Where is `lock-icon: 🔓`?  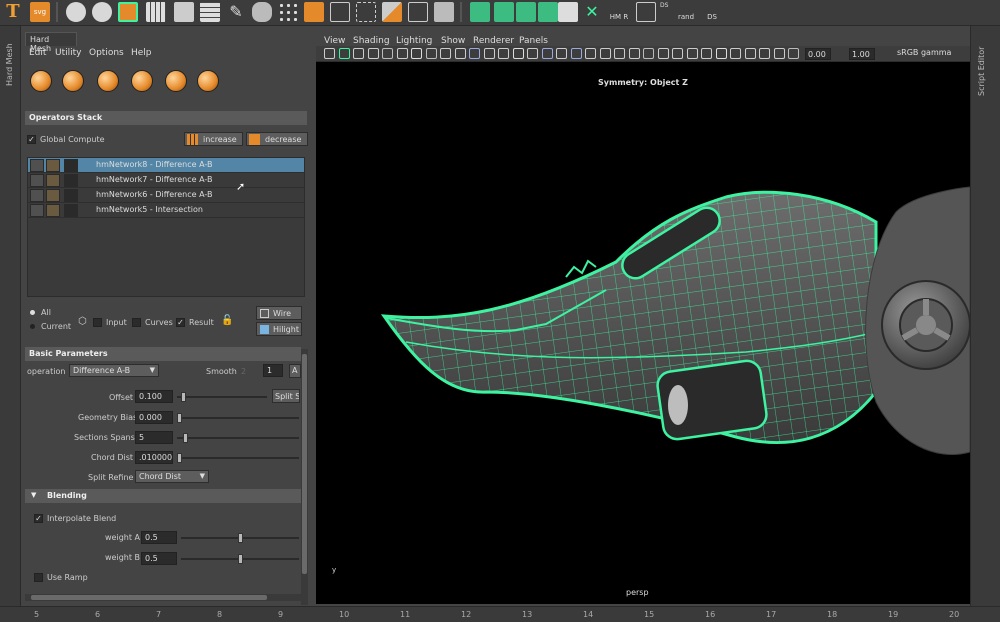 lock-icon: 🔓 is located at coordinates (227, 320).